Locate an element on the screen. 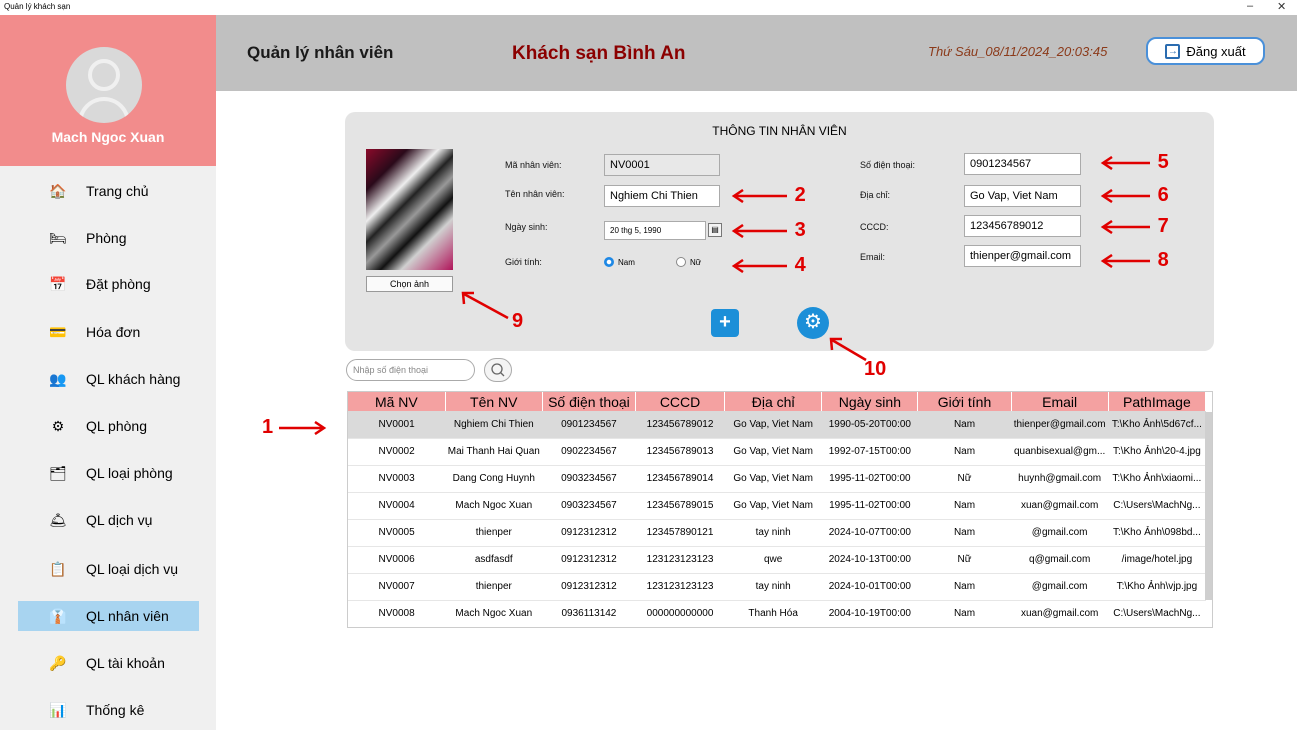  sidebar-item-invoice: 💳 Hóa đơn is located at coordinates (108, 332).